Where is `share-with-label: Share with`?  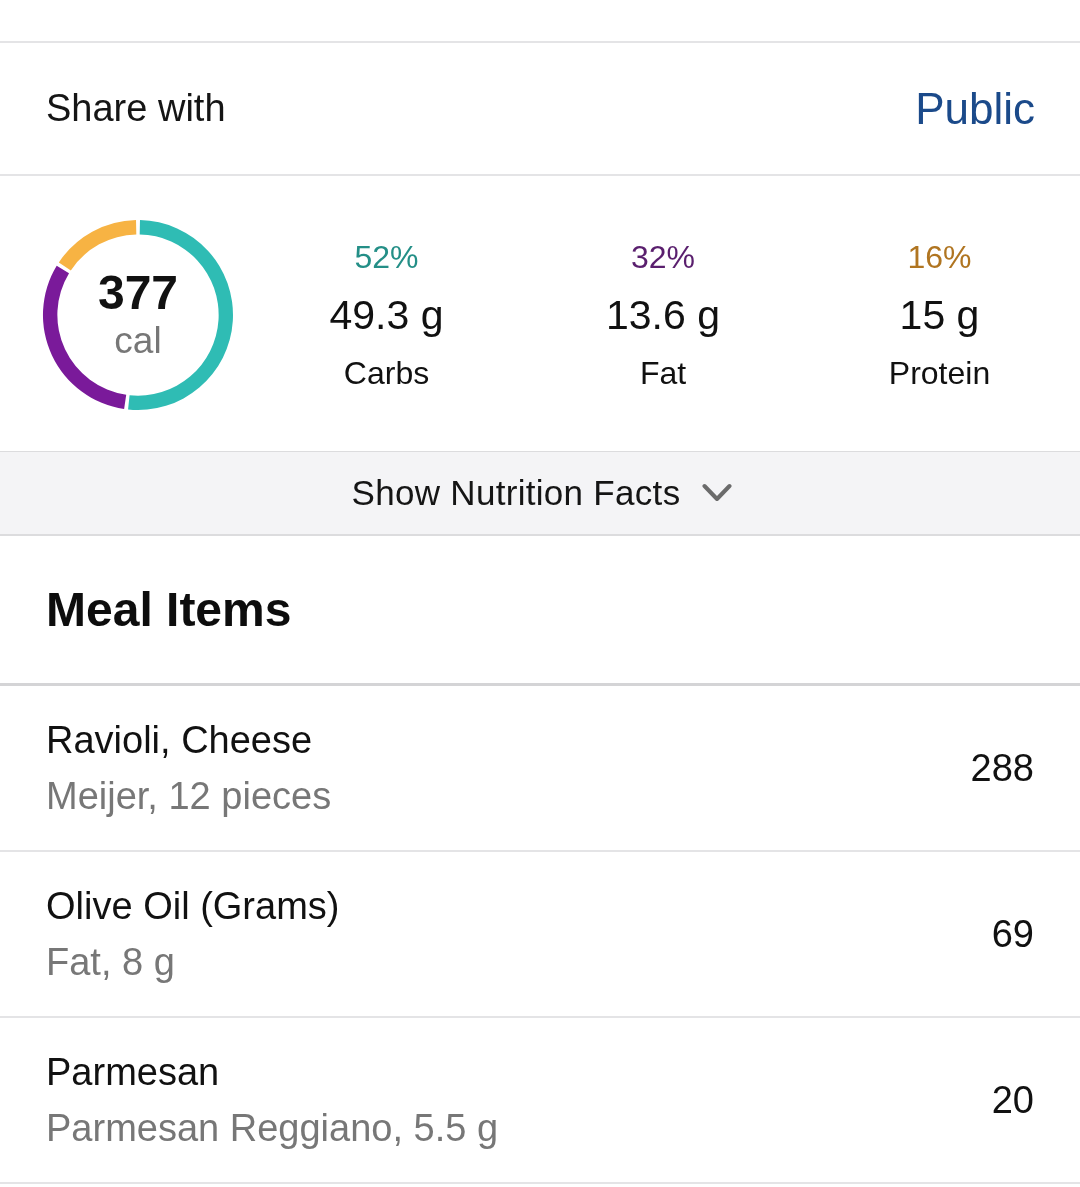 share-with-label: Share with is located at coordinates (136, 108).